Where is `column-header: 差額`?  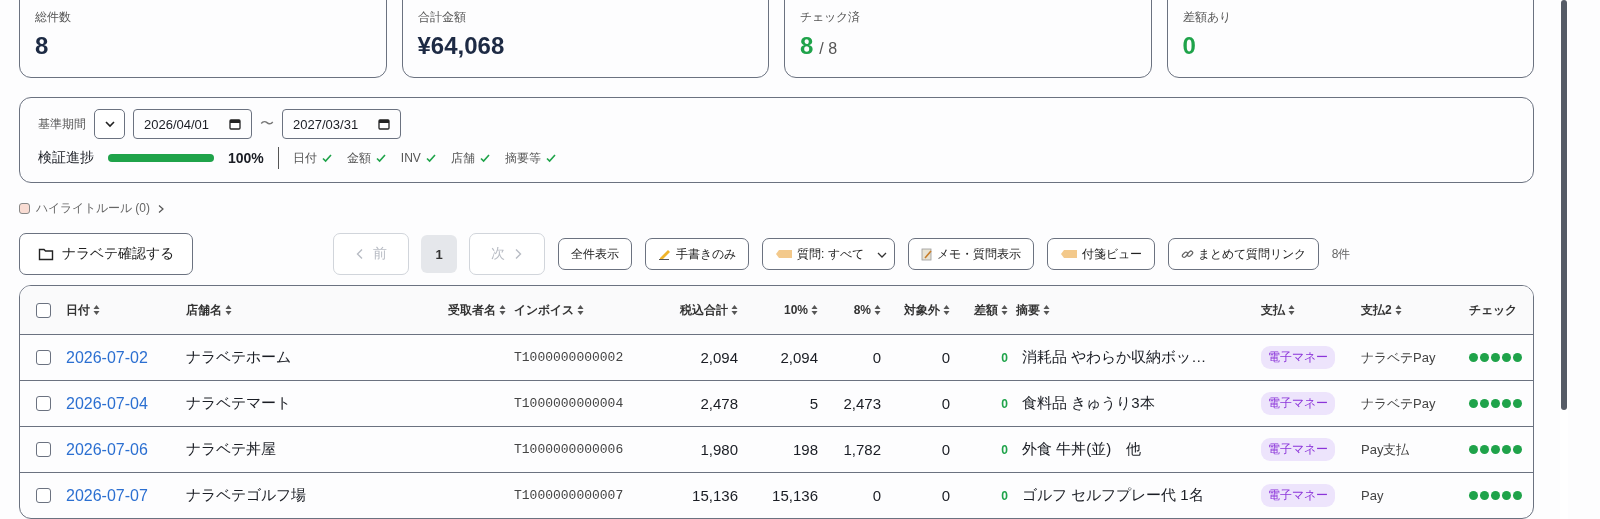
column-header: 差額 is located at coordinates (987, 310).